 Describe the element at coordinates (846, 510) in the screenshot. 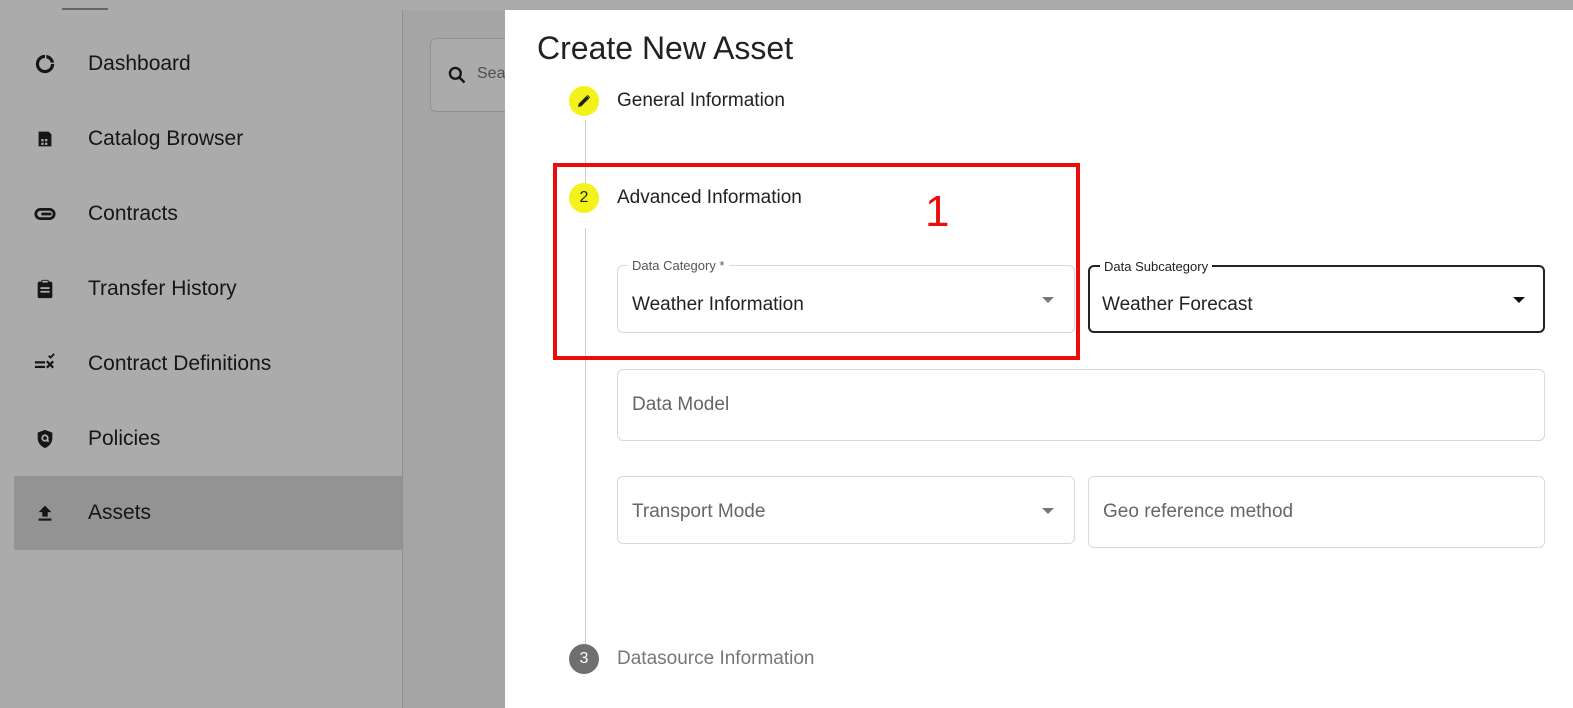

I see `transport-mode-select: Transport Mode` at that location.